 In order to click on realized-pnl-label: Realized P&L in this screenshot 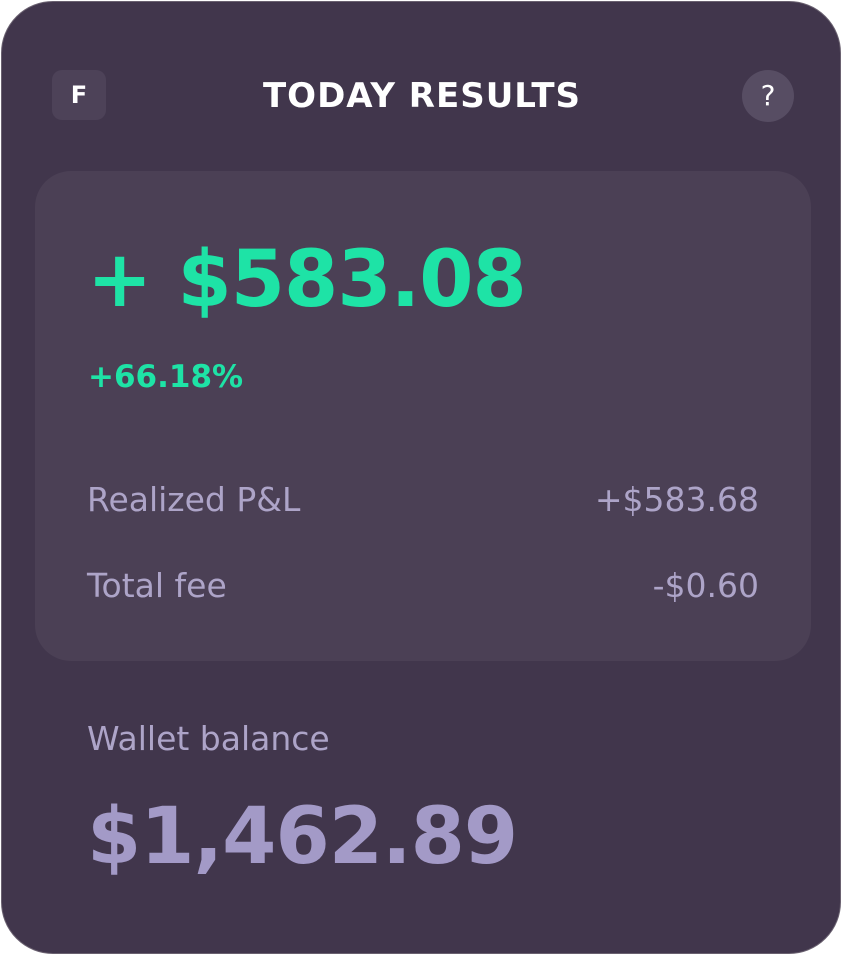, I will do `click(194, 499)`.